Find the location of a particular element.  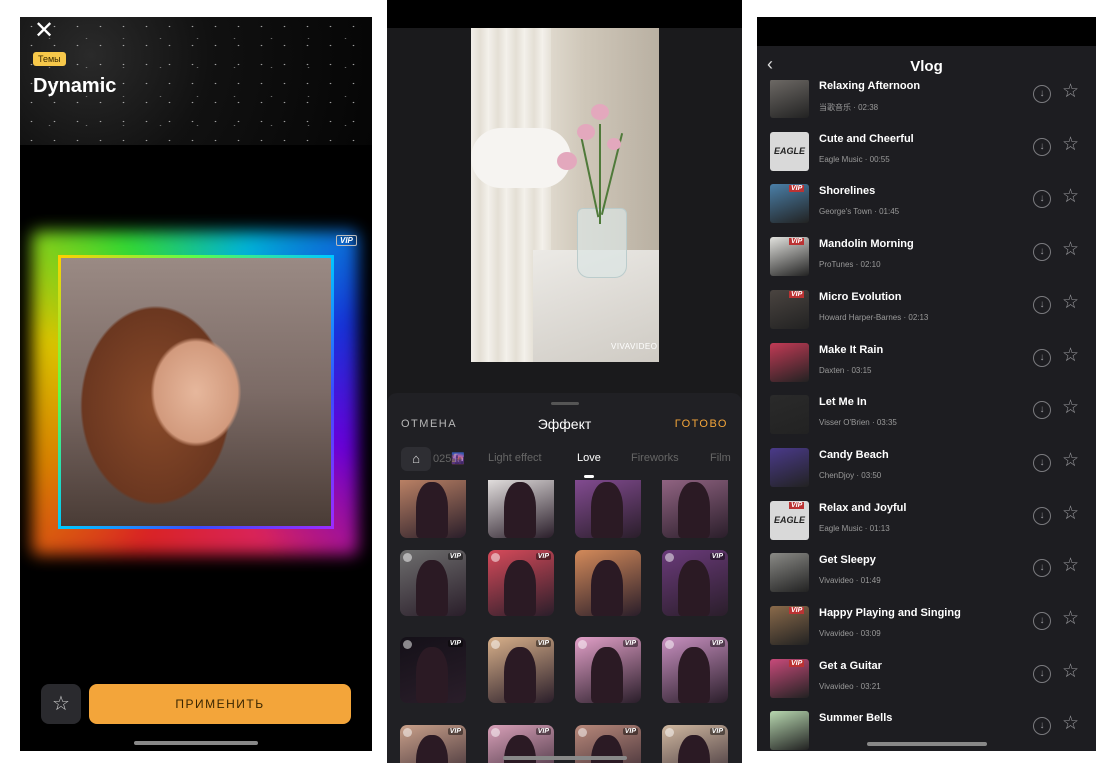

close-icon: ✕ is located at coordinates (44, 31).